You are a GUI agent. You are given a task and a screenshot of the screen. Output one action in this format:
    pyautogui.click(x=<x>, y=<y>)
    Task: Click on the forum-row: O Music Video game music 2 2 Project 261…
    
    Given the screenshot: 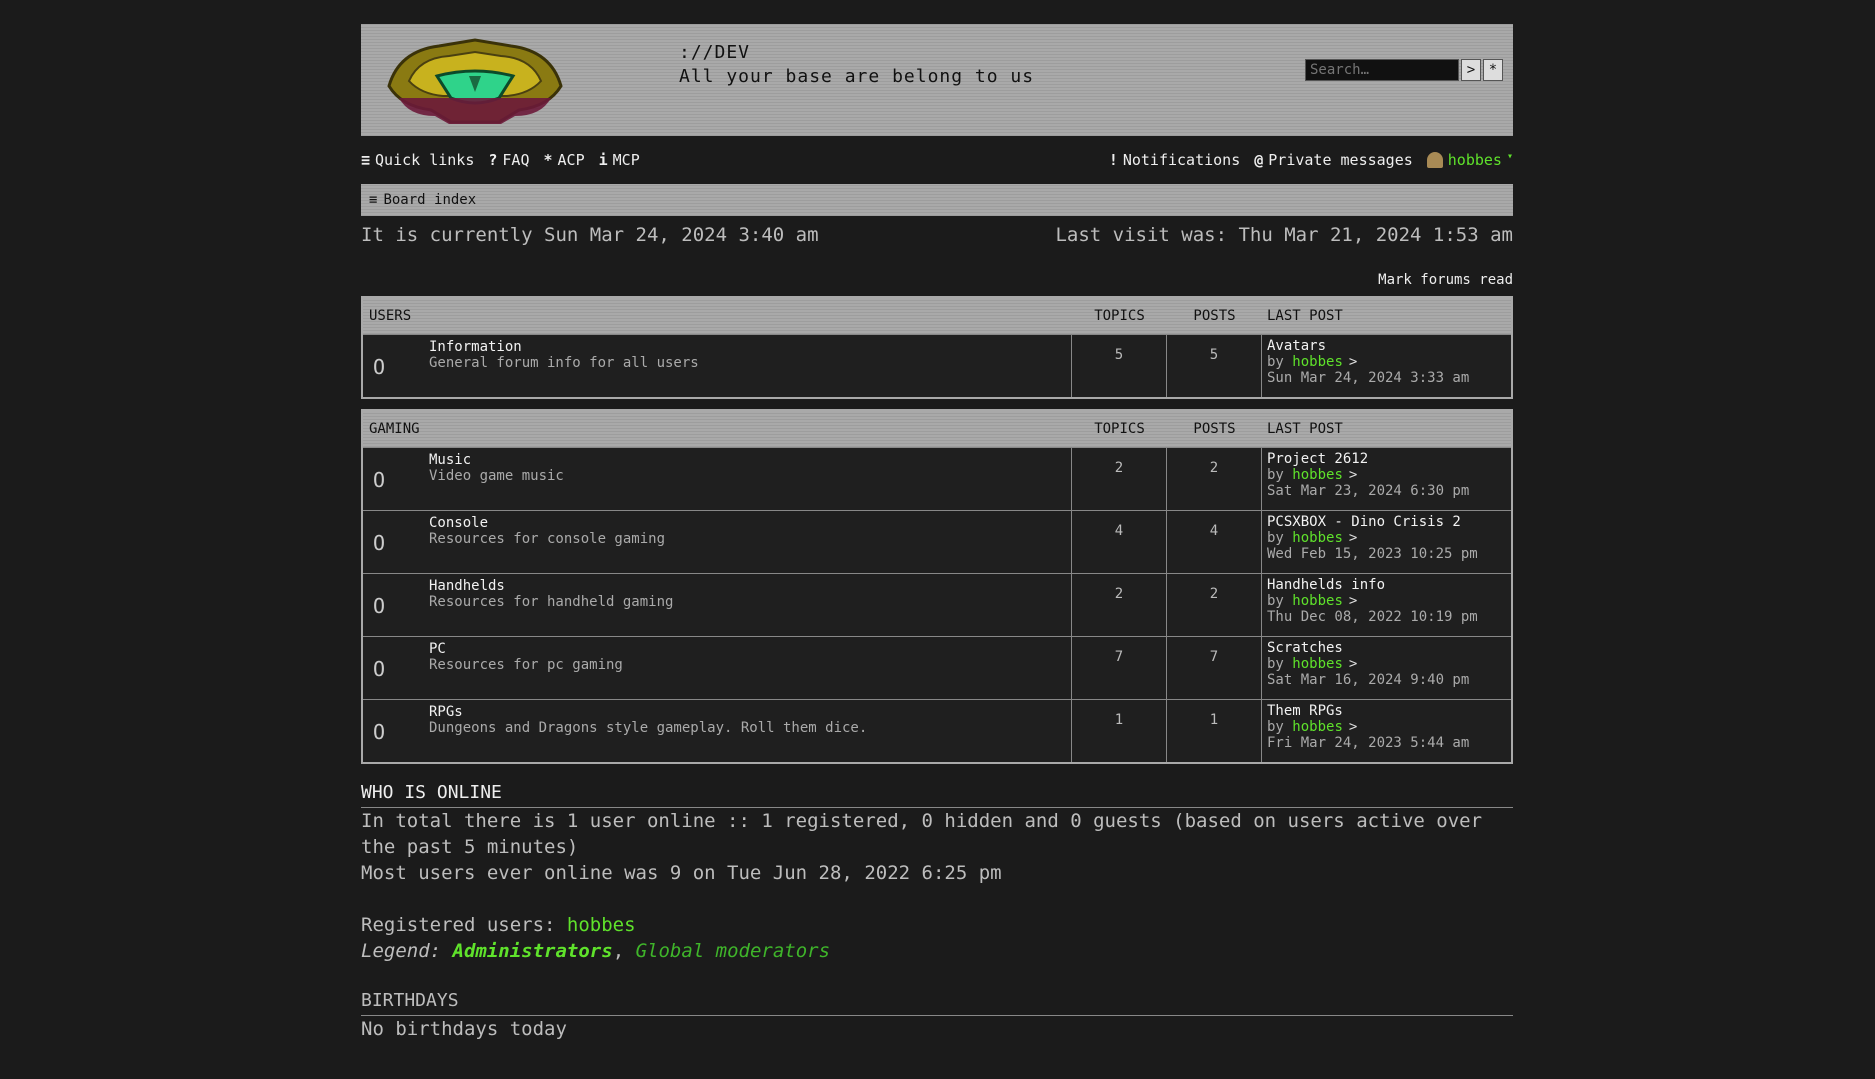 What is the action you would take?
    pyautogui.click(x=937, y=478)
    